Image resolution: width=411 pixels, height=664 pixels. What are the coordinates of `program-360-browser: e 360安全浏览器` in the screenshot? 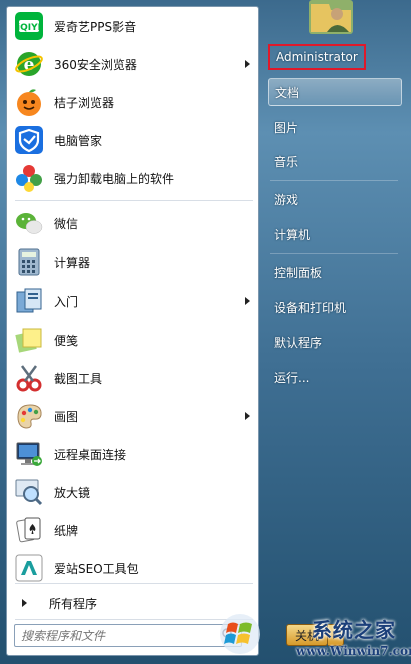 It's located at (133, 64).